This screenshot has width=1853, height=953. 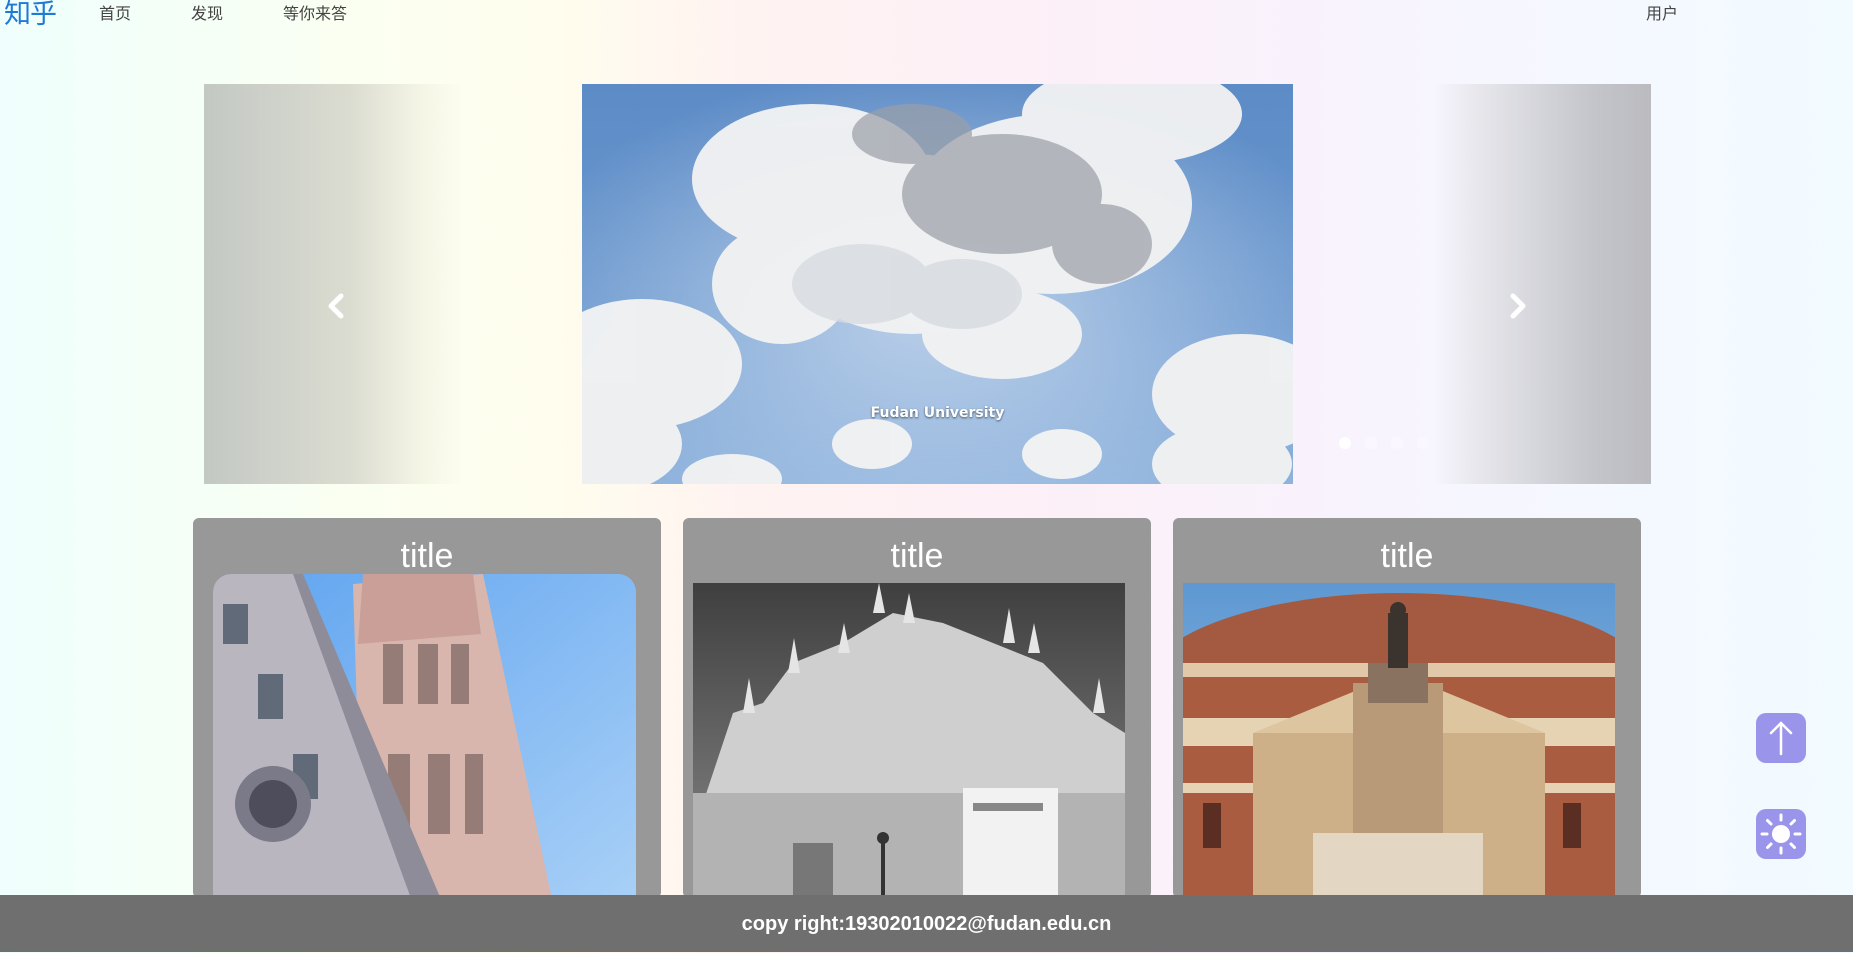 I want to click on arrow-up-icon, so click(x=1781, y=738).